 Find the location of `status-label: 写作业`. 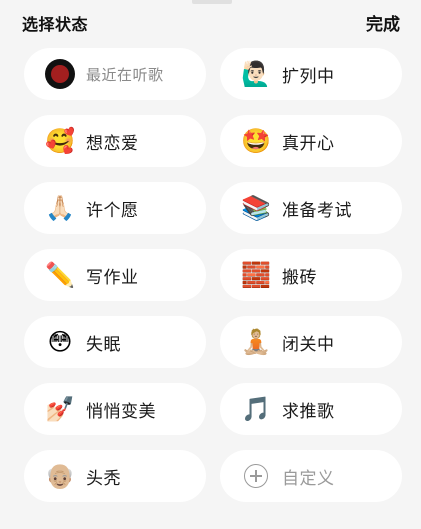

status-label: 写作业 is located at coordinates (112, 277).